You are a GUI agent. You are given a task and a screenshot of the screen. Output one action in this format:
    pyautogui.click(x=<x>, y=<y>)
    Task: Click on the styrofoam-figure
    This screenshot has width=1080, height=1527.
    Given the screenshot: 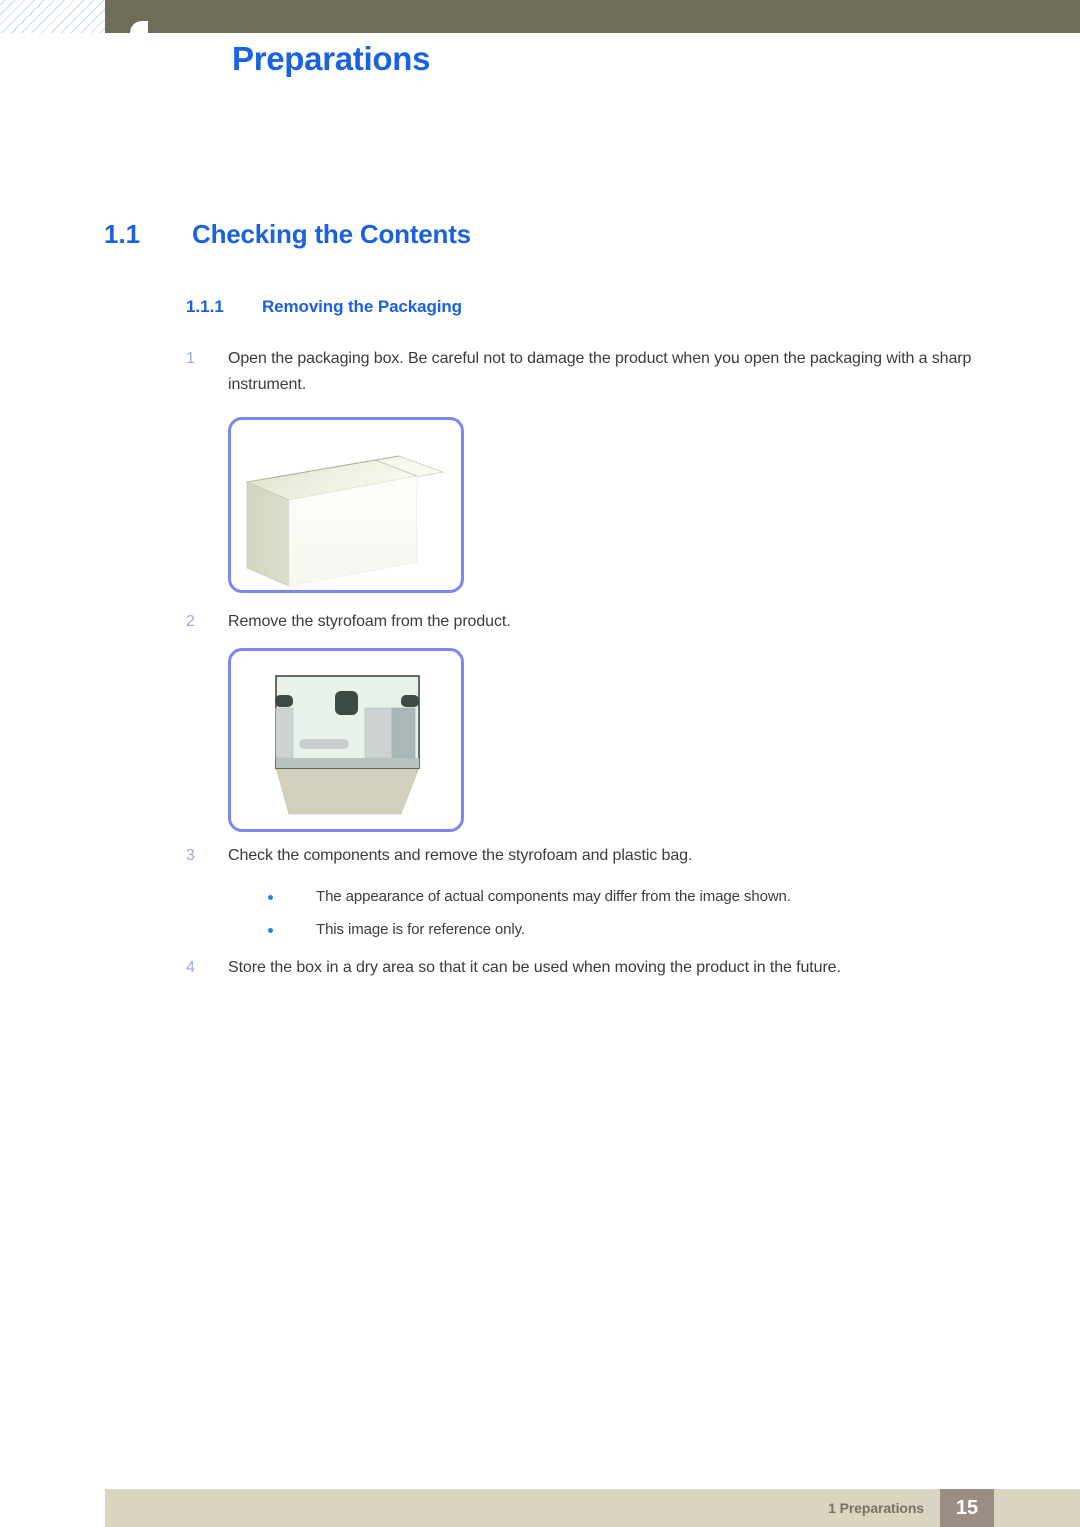 What is the action you would take?
    pyautogui.click(x=346, y=740)
    